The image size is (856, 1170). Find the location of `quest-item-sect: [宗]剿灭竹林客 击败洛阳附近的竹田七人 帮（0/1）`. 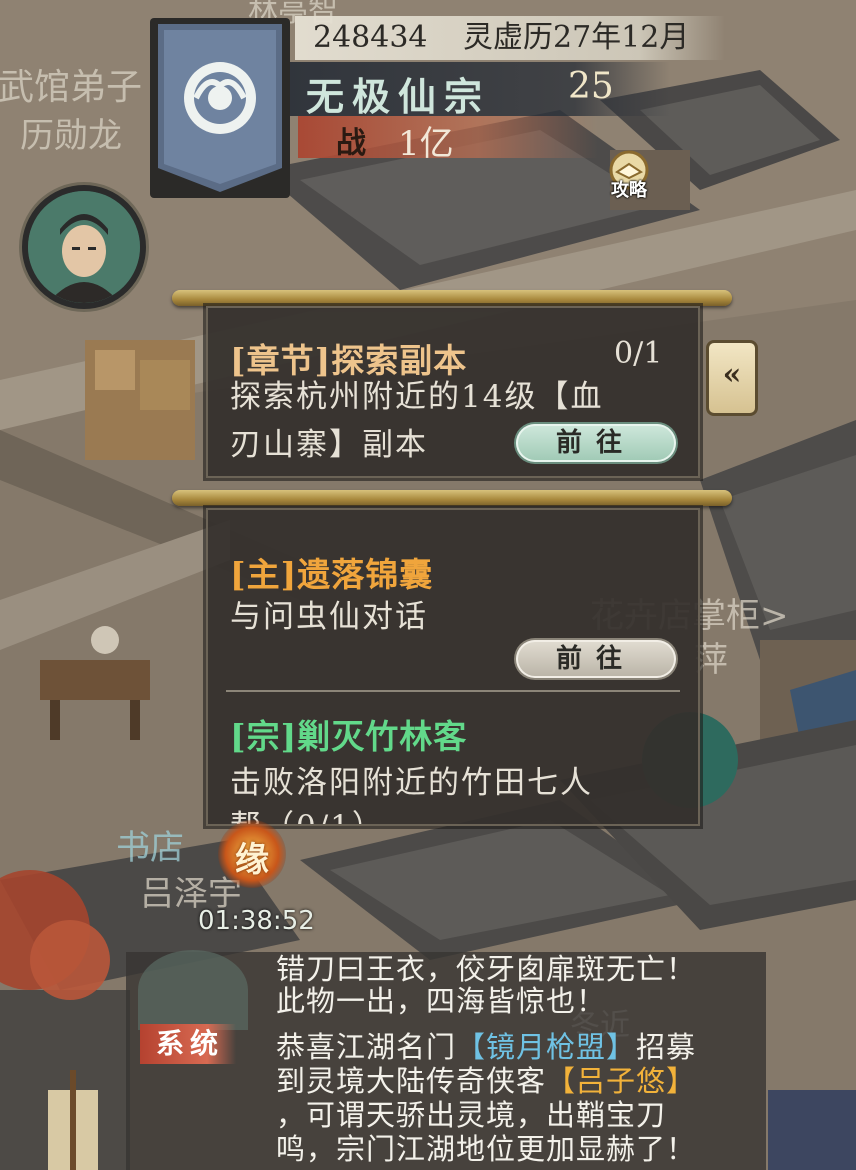

quest-item-sect: [宗]剿灭竹林客 击败洛阳附近的竹田七人 帮（0/1） is located at coordinates (453, 759).